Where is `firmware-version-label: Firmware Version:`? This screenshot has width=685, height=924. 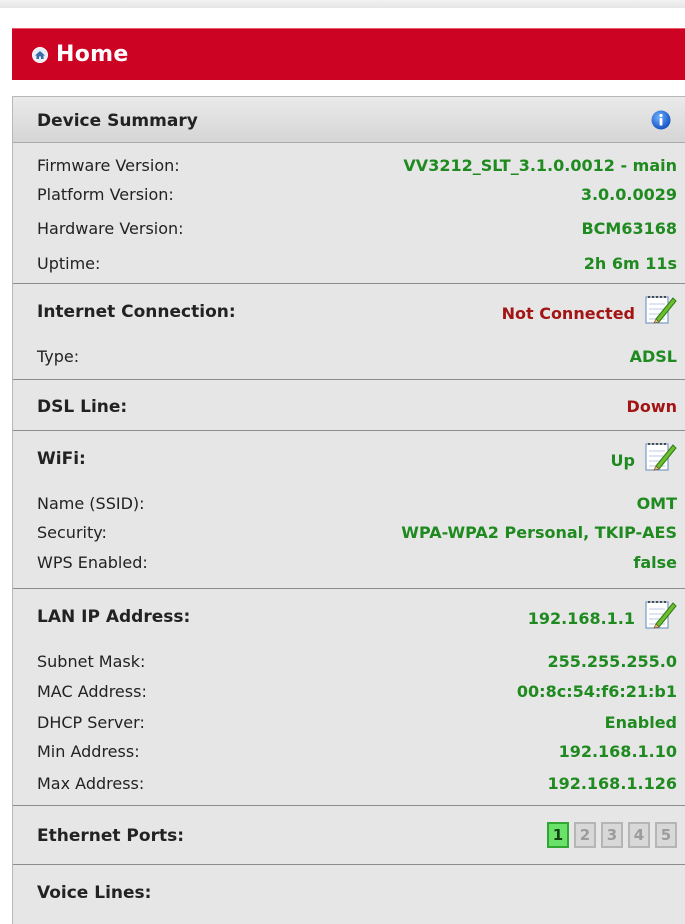
firmware-version-label: Firmware Version: is located at coordinates (108, 165).